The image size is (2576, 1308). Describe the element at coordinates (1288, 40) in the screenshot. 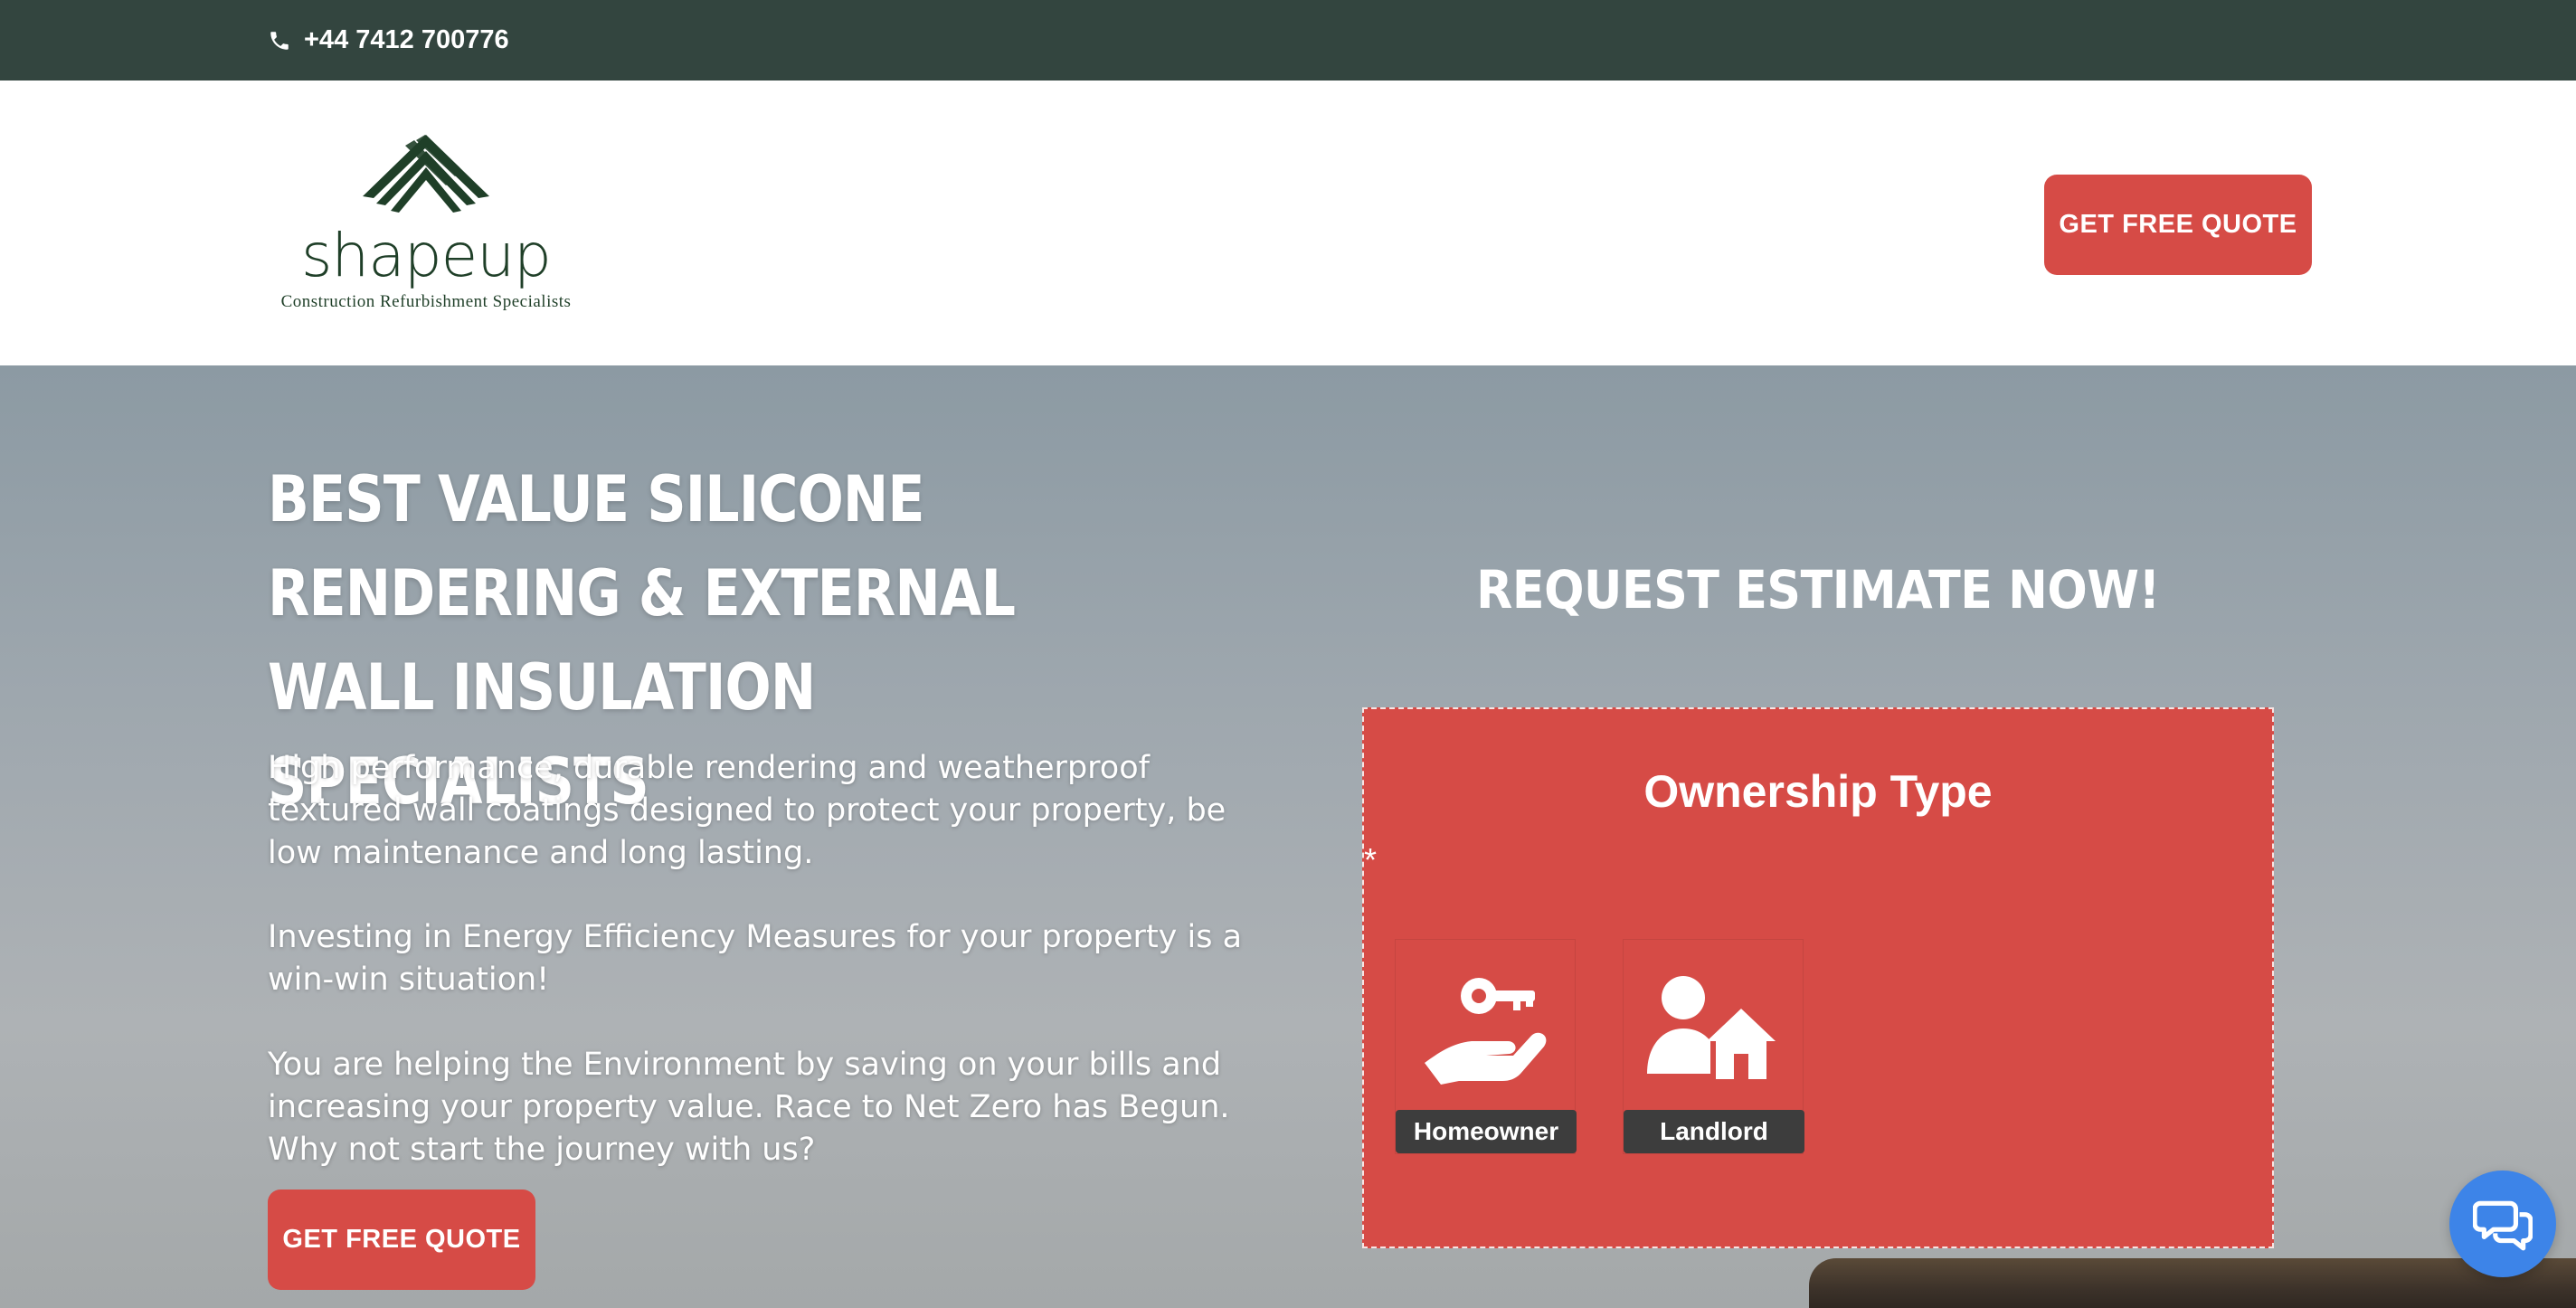

I see `top-bar: +44 7412 700776` at that location.